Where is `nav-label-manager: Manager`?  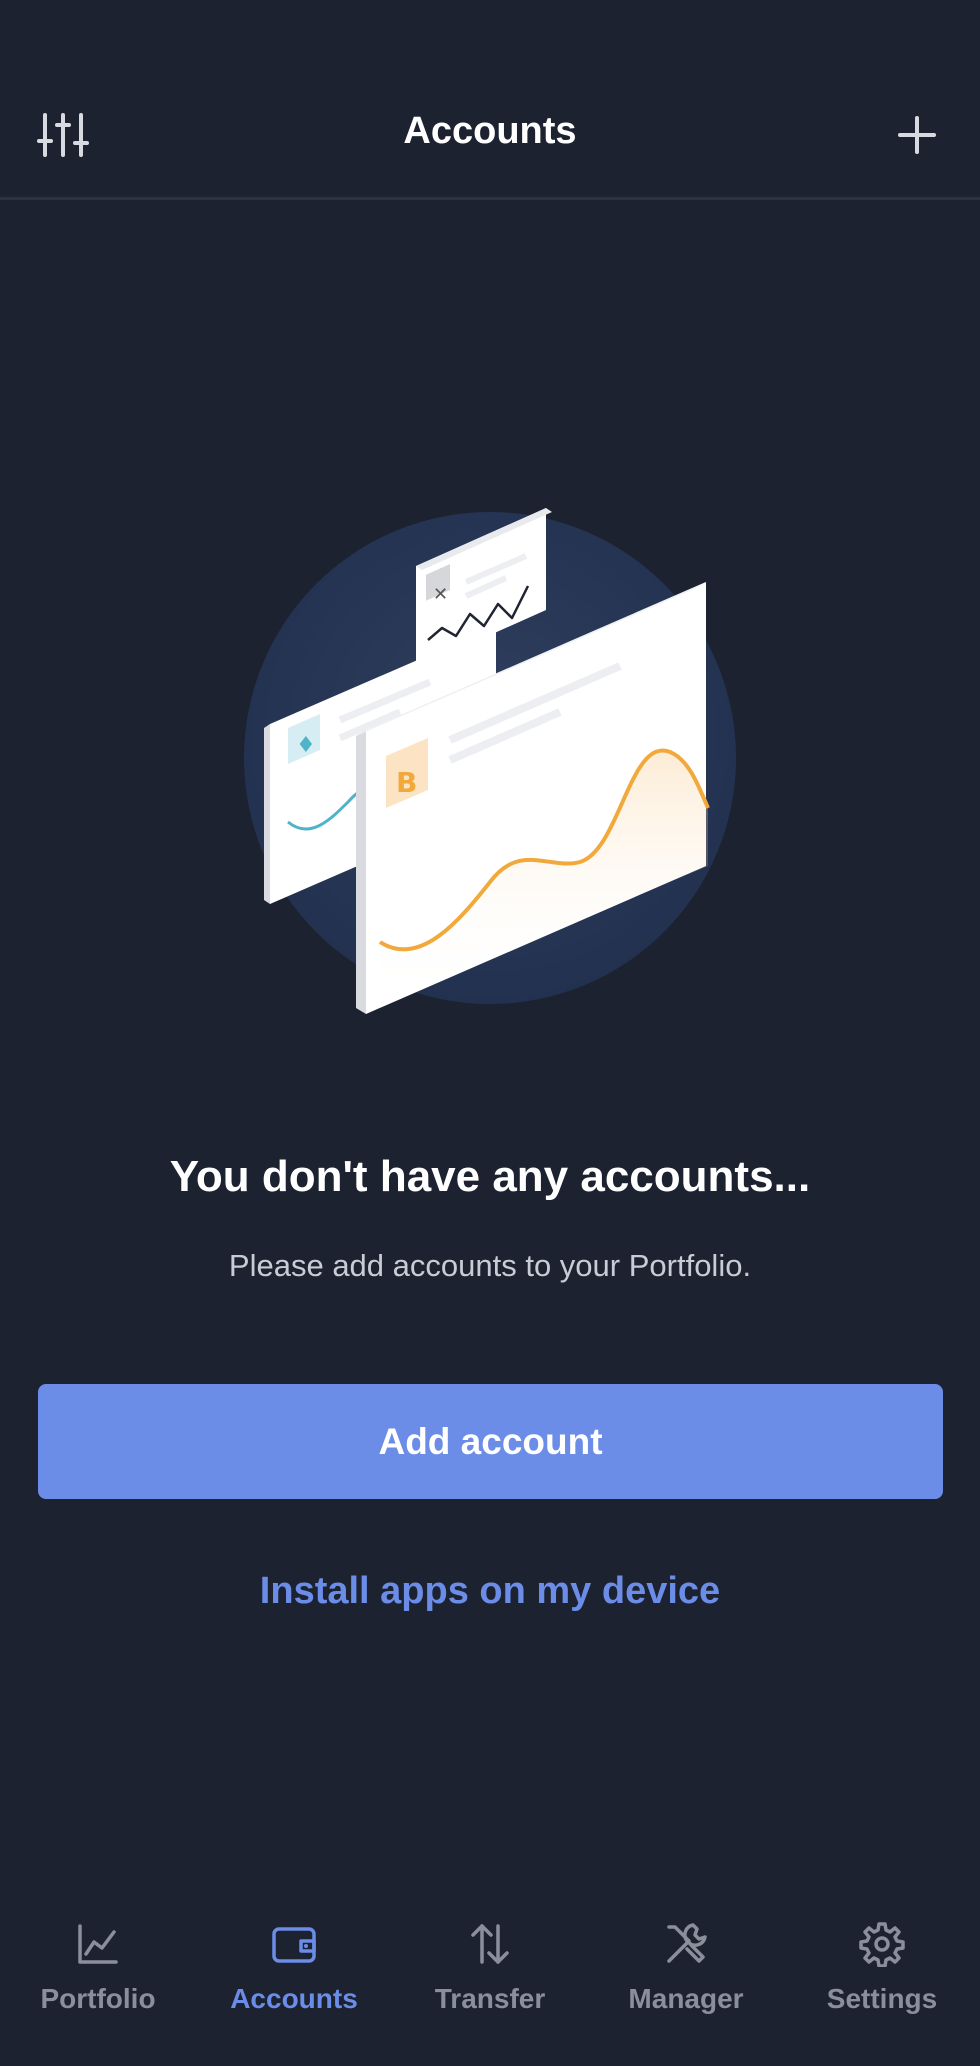 nav-label-manager: Manager is located at coordinates (686, 1998).